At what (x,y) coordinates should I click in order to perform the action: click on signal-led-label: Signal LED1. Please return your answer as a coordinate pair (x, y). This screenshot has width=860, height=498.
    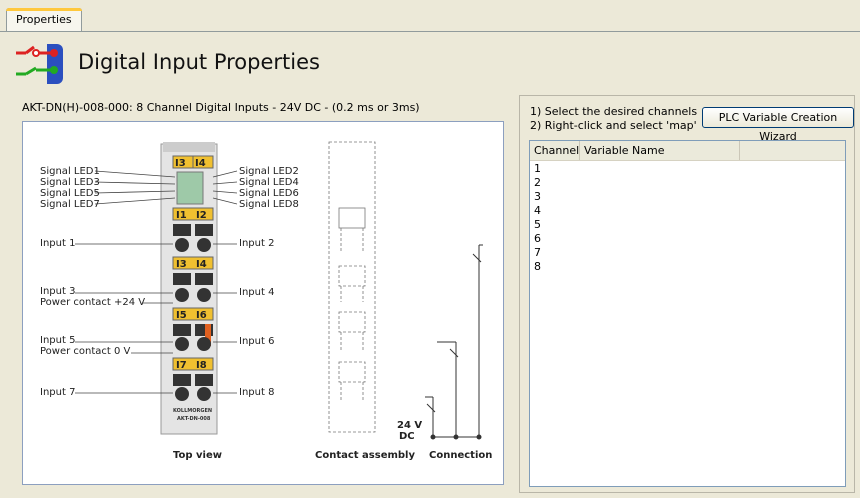
    Looking at the image, I should click on (70, 171).